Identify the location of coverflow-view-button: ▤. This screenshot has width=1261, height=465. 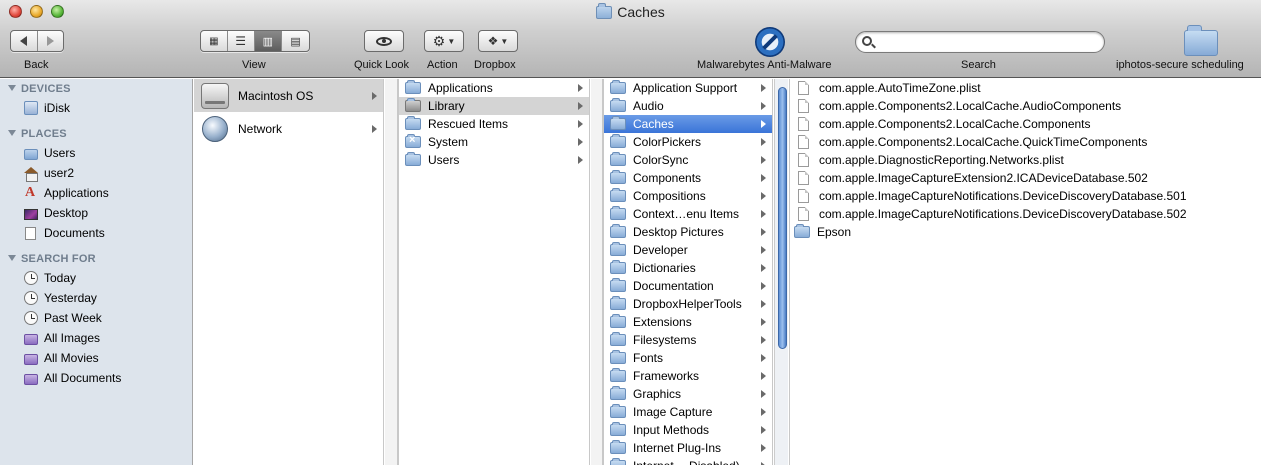
(295, 41).